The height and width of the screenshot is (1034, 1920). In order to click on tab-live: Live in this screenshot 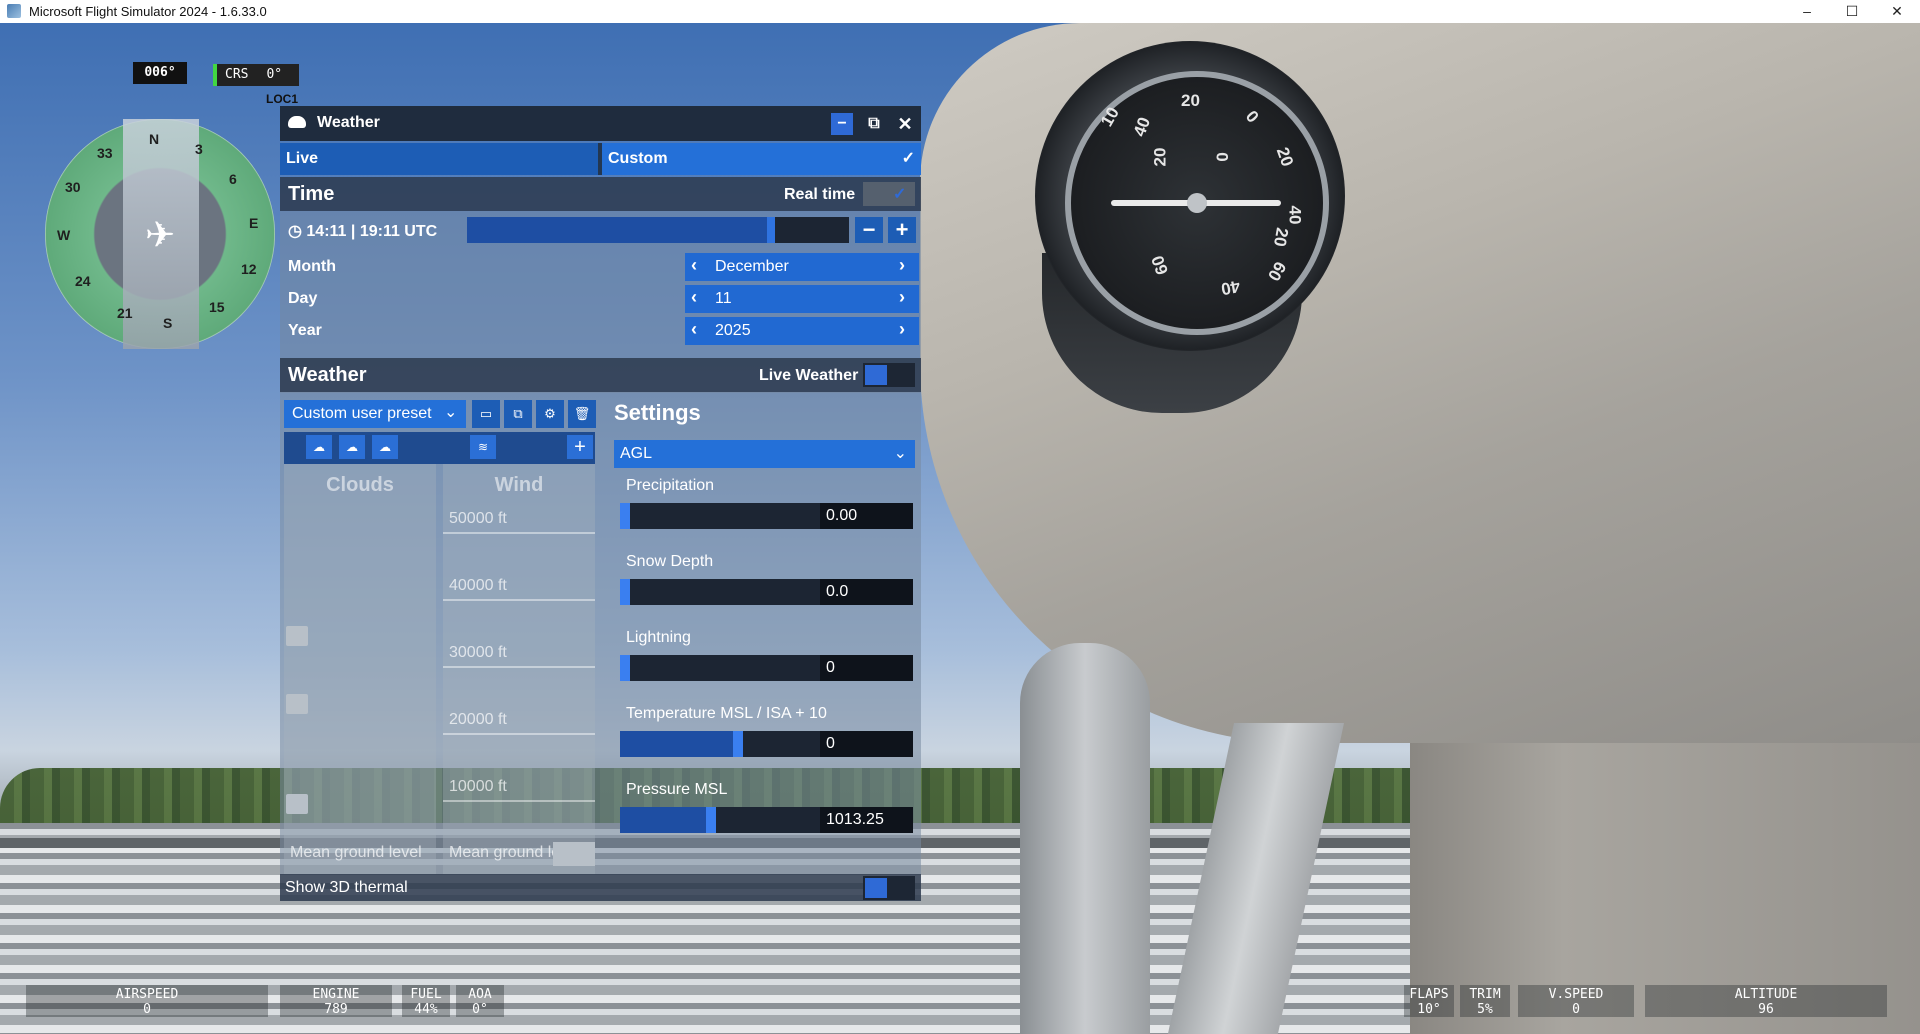, I will do `click(439, 159)`.